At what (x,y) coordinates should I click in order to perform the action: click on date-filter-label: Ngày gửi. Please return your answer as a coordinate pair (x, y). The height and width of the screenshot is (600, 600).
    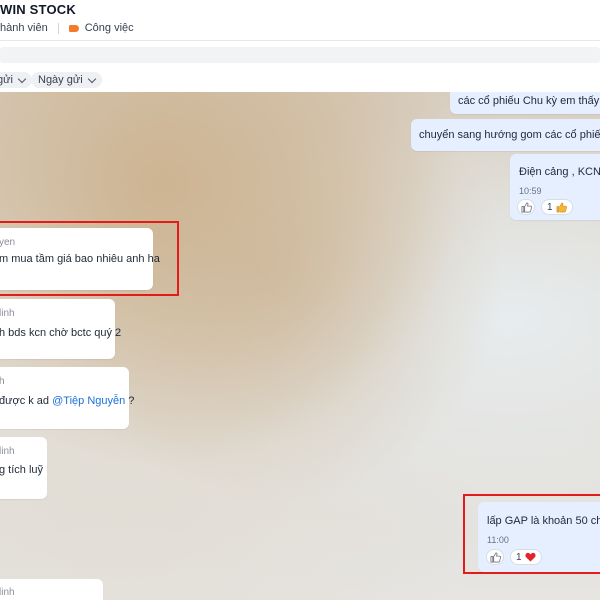
    Looking at the image, I should click on (60, 80).